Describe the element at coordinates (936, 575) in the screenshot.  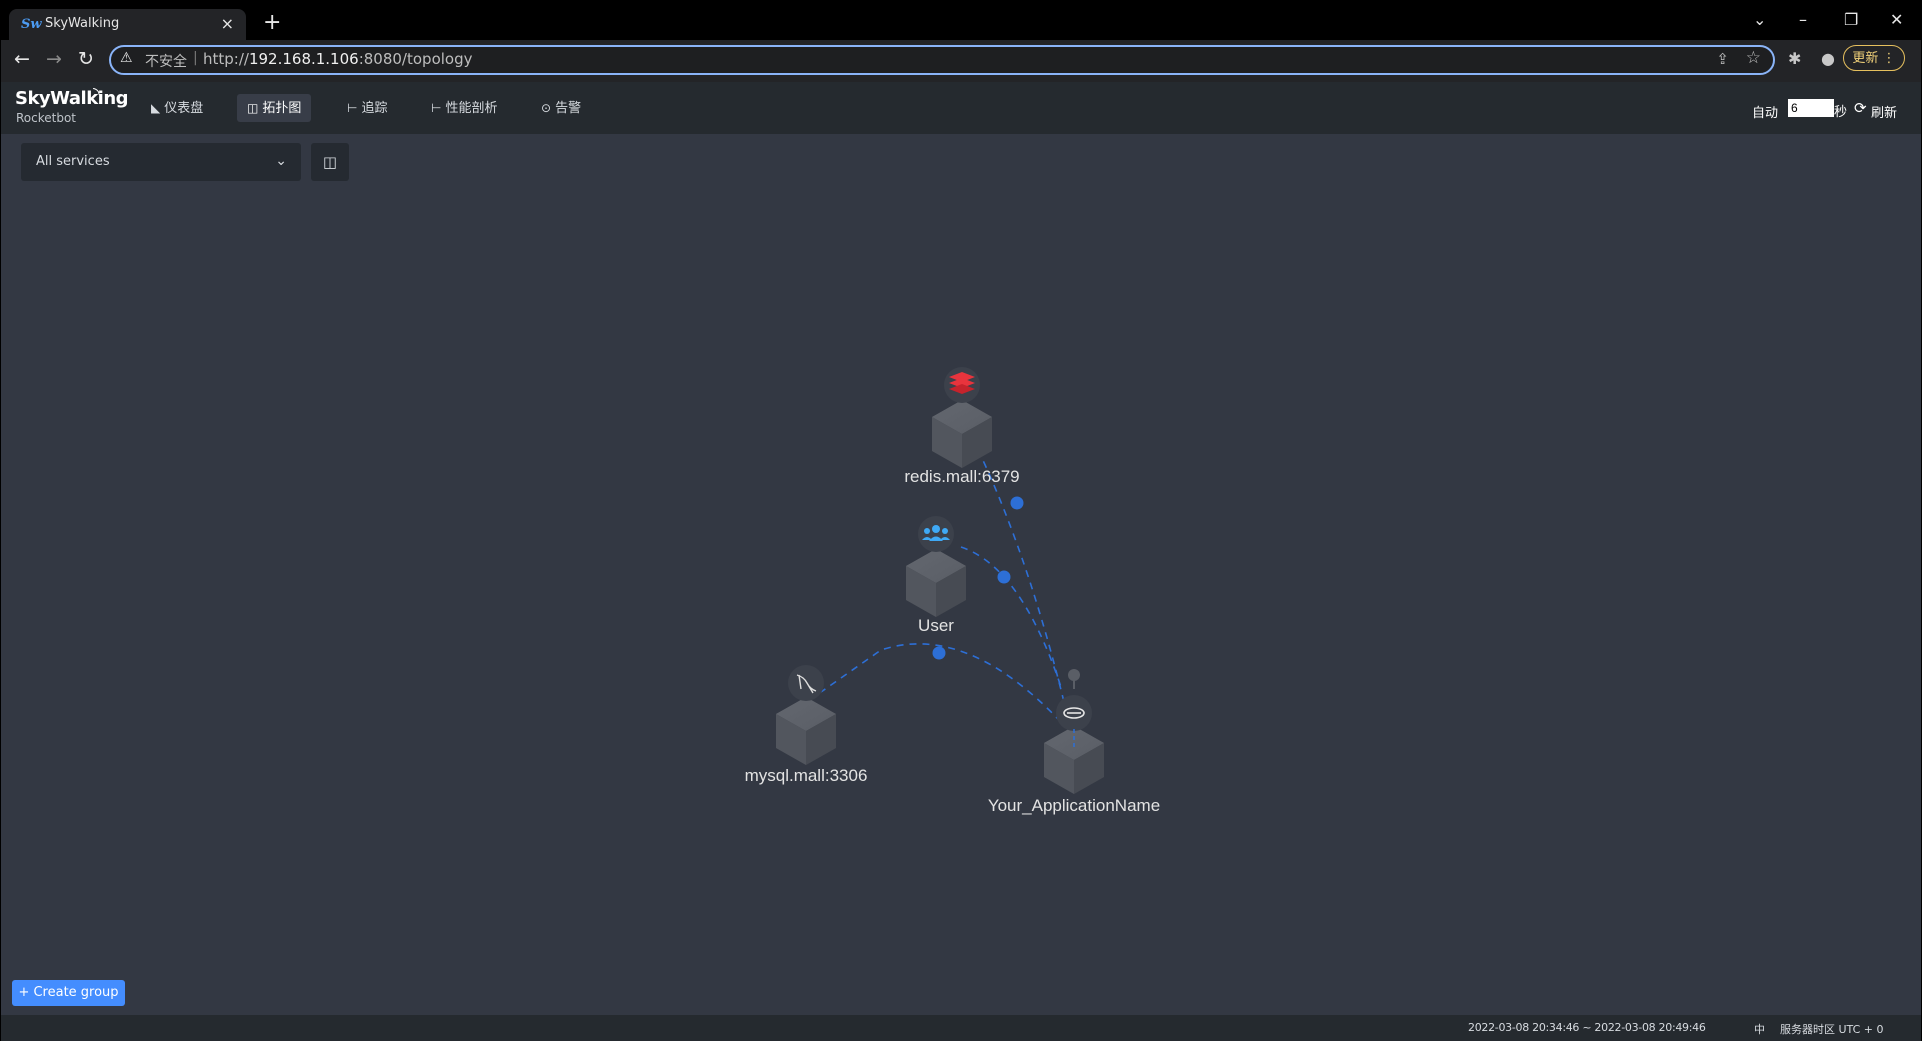
I see `node-user: User` at that location.